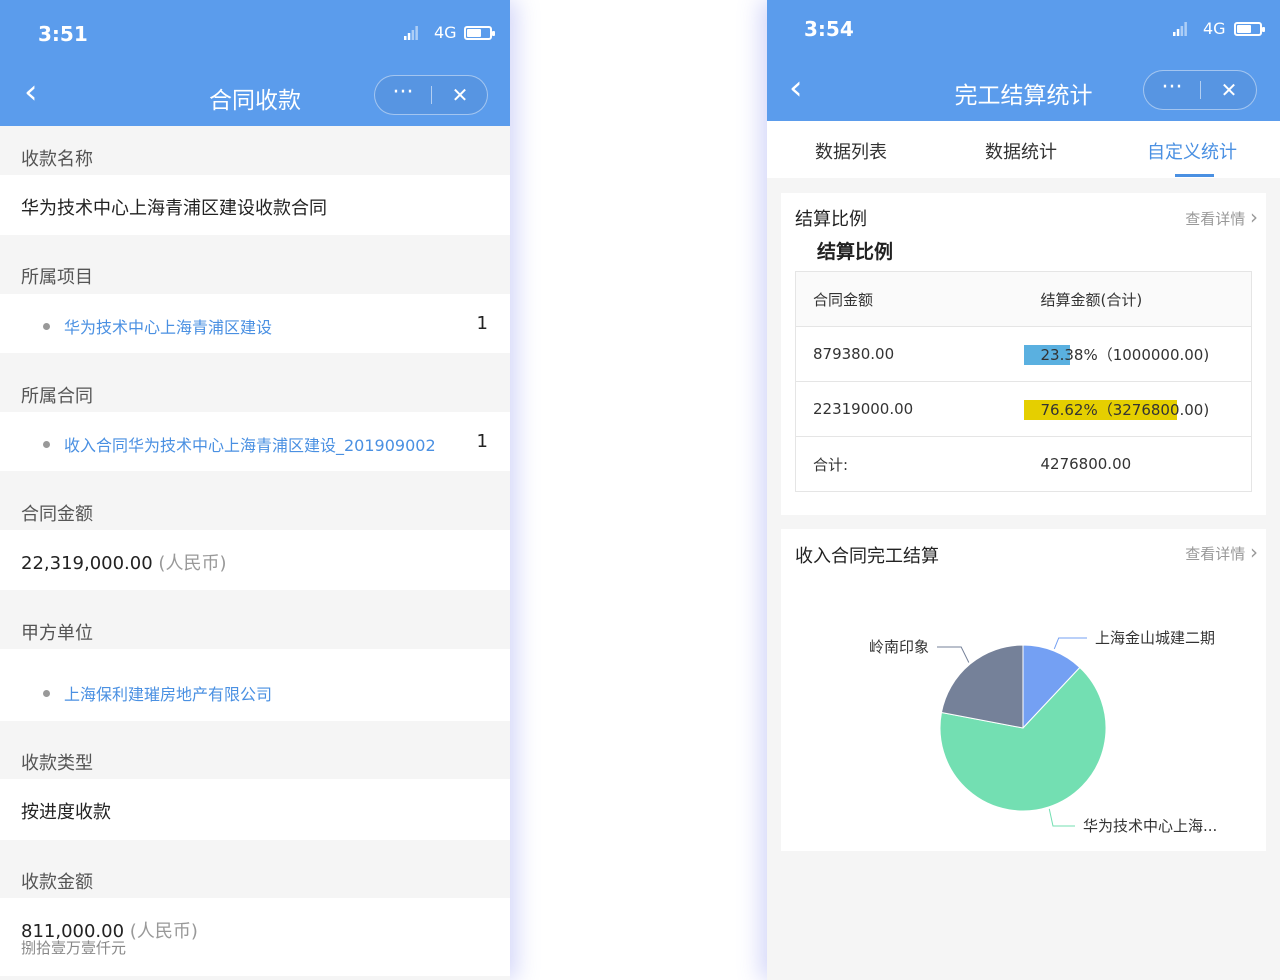  Describe the element at coordinates (1215, 219) in the screenshot. I see `view-details-text: 查看详情` at that location.